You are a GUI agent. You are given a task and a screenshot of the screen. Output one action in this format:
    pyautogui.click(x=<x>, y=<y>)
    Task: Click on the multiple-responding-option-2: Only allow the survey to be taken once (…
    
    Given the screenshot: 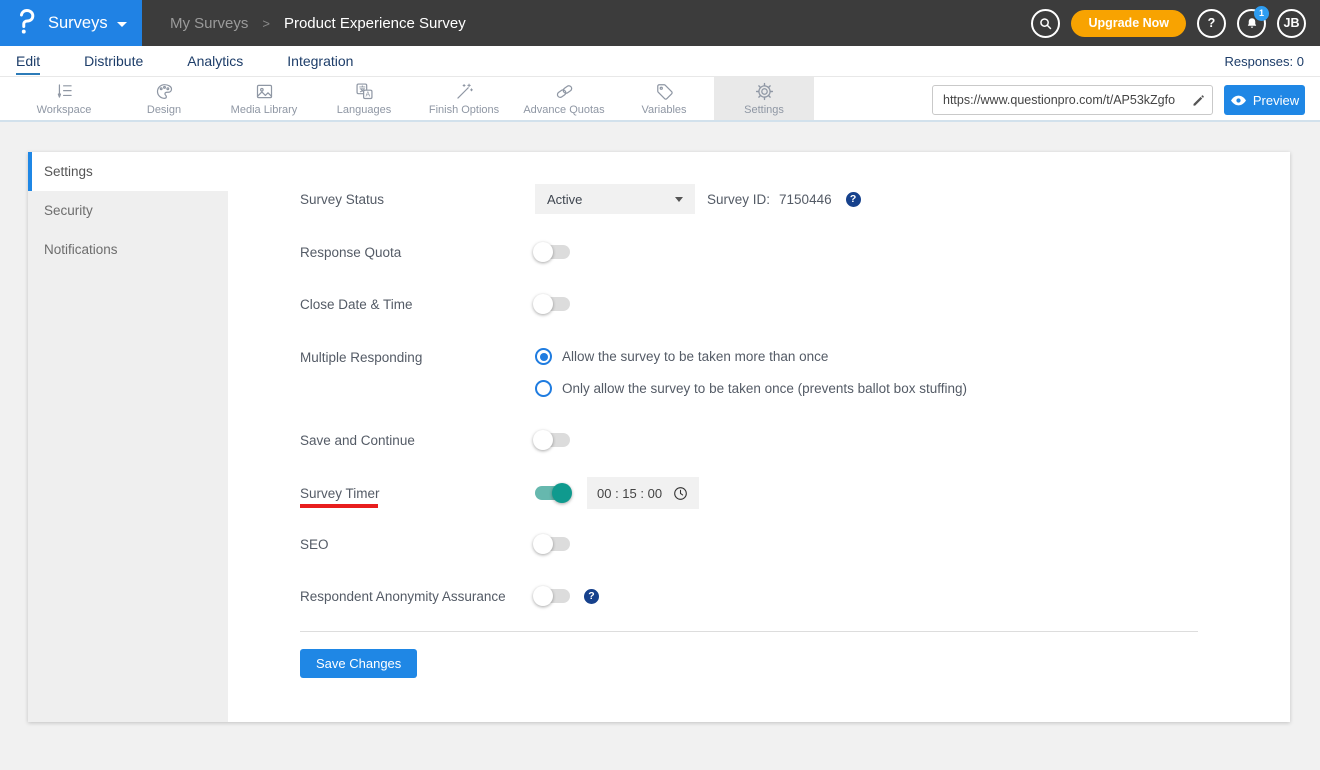 What is the action you would take?
    pyautogui.click(x=751, y=388)
    